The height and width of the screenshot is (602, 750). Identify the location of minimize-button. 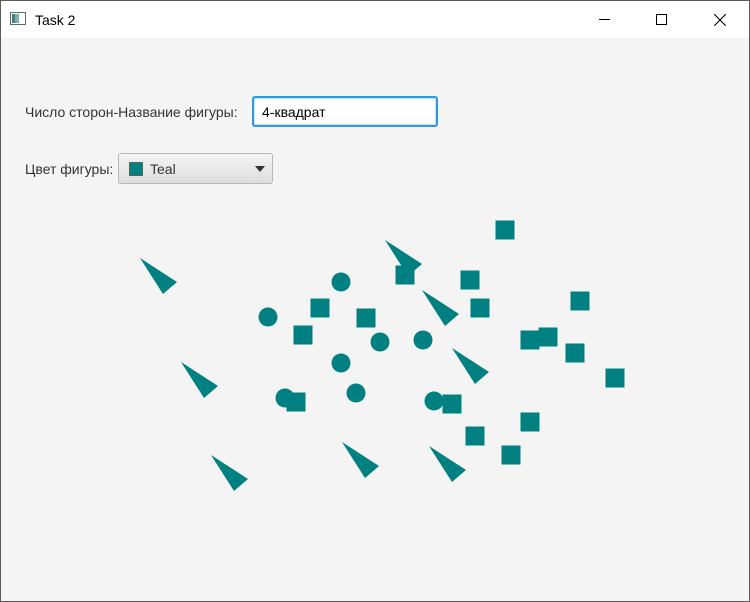
(604, 19).